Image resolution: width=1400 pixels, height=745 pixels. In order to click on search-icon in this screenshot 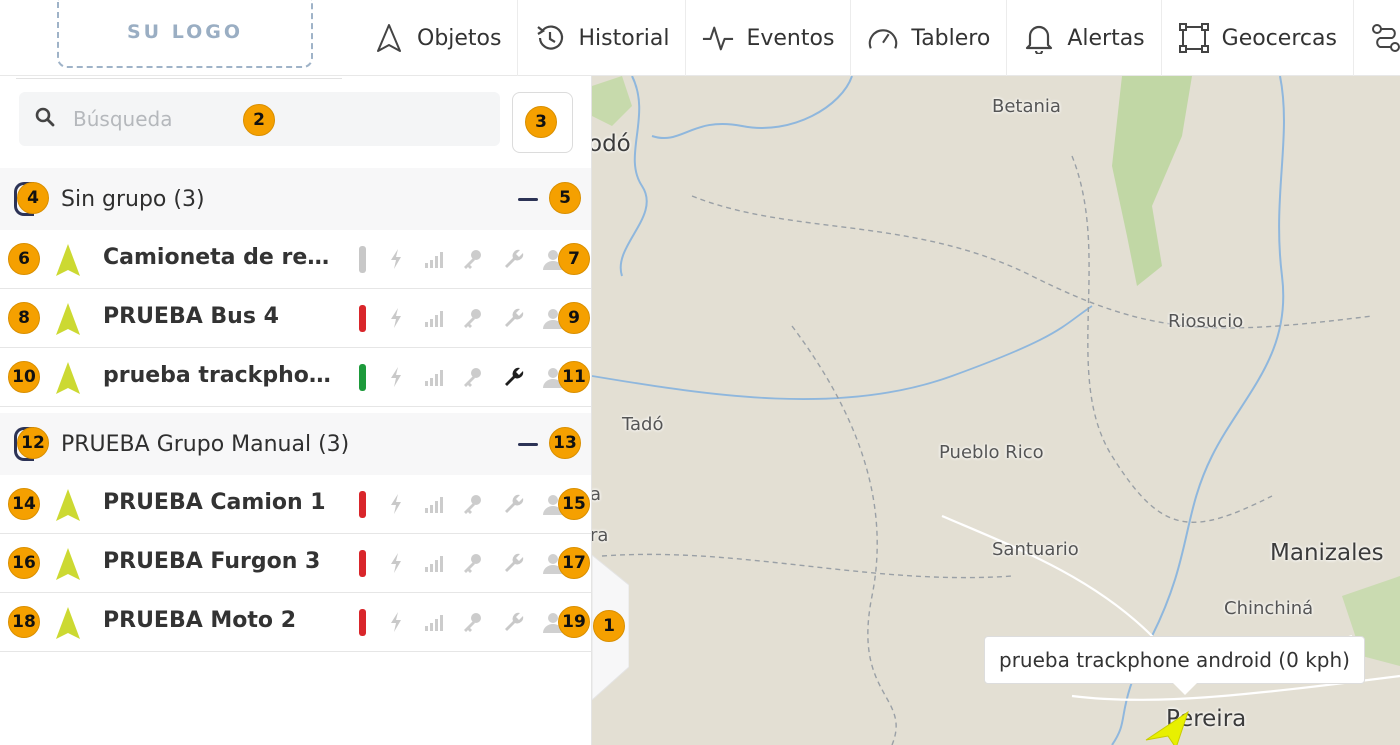, I will do `click(45, 119)`.